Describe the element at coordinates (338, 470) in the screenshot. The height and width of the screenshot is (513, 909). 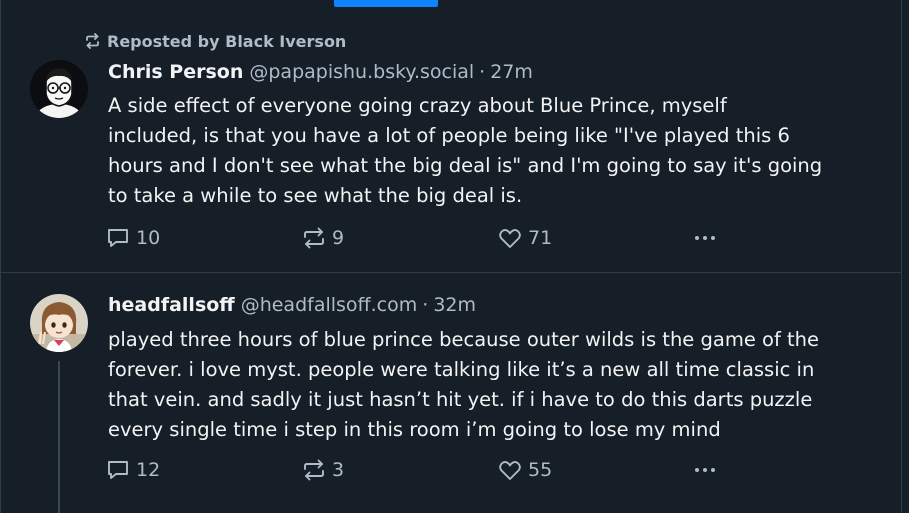
I see `repost-count: 3` at that location.